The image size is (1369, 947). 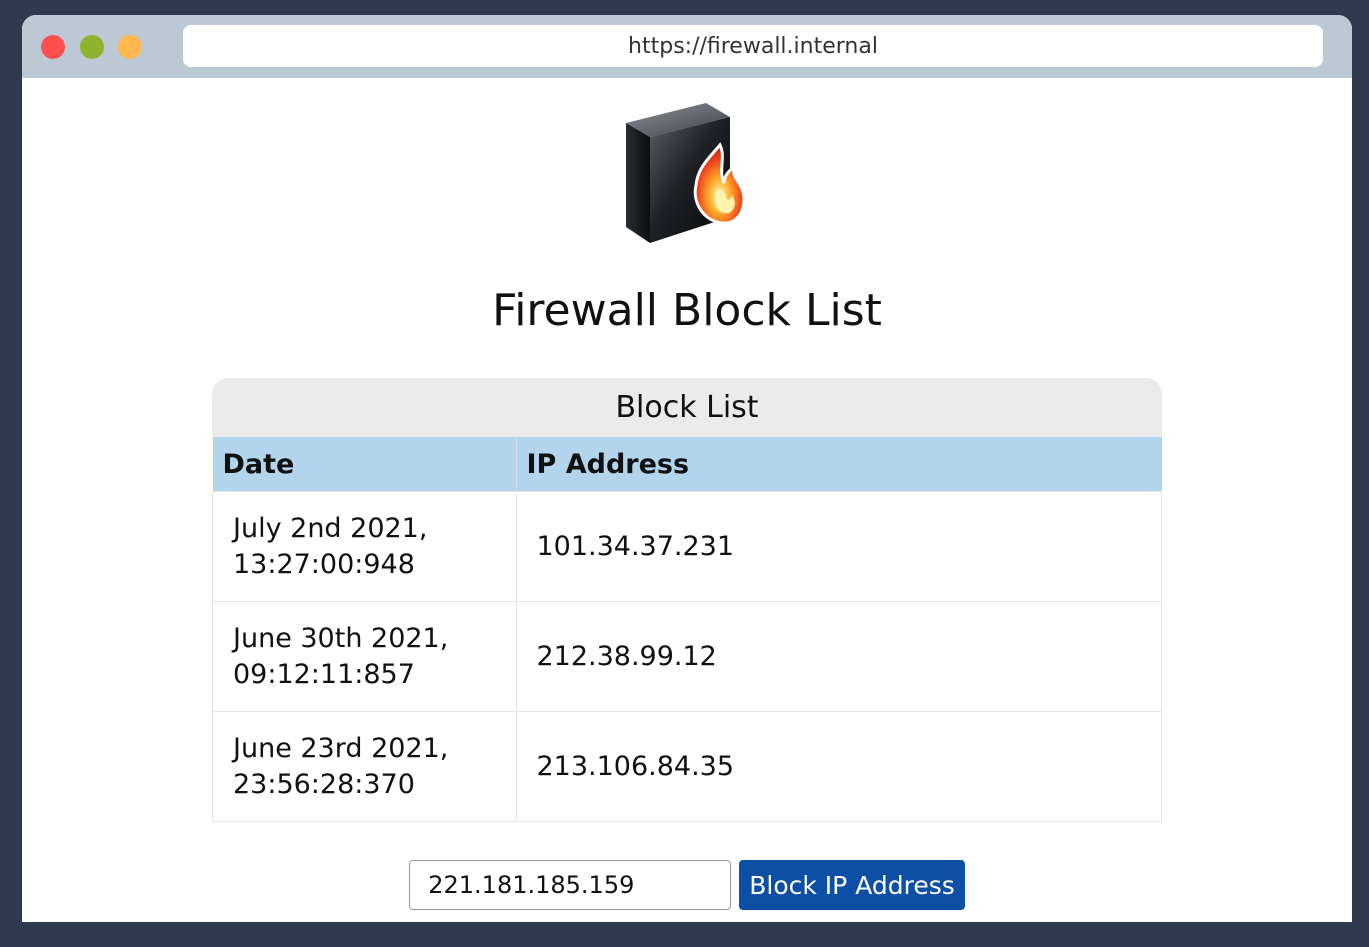 What do you see at coordinates (364, 464) in the screenshot?
I see `column-header-date: Date` at bounding box center [364, 464].